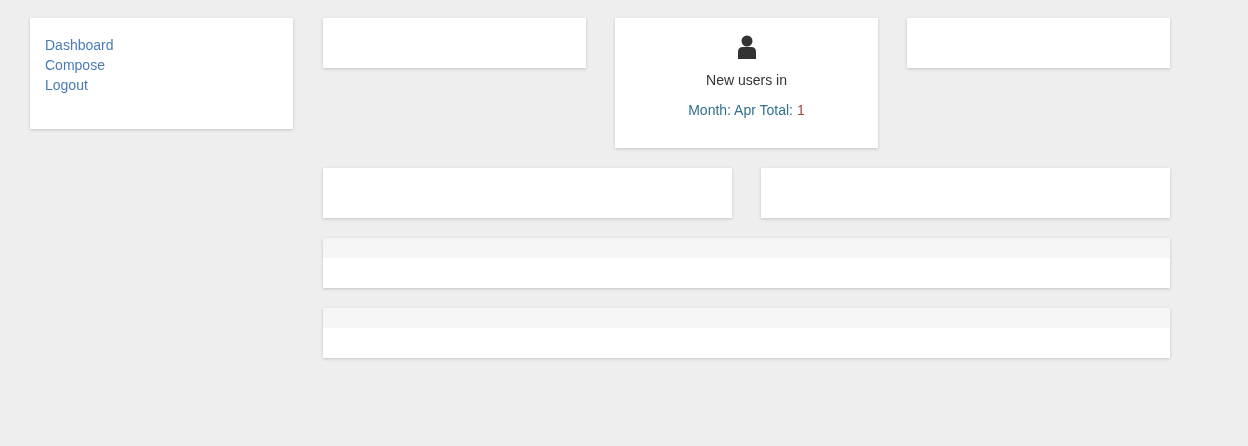 The height and width of the screenshot is (446, 1248). What do you see at coordinates (746, 80) in the screenshot?
I see `stat-title: New users in` at bounding box center [746, 80].